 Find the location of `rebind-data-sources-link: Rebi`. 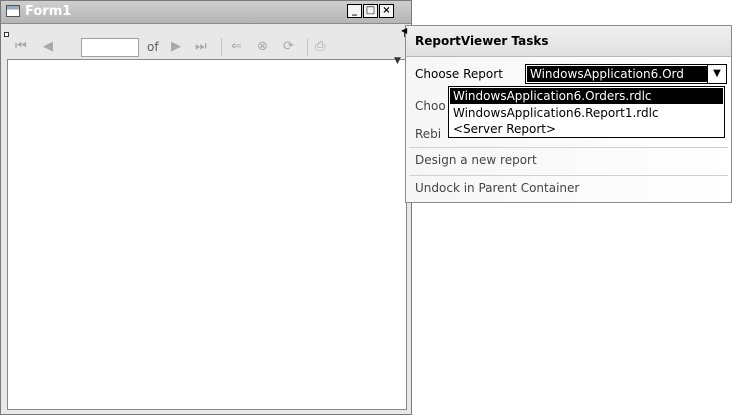

rebind-data-sources-link: Rebi is located at coordinates (428, 134).